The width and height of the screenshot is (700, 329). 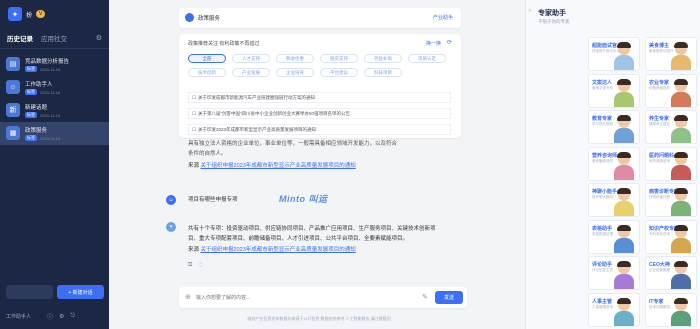 I want to click on tab-social: 应用社交, so click(x=54, y=38).